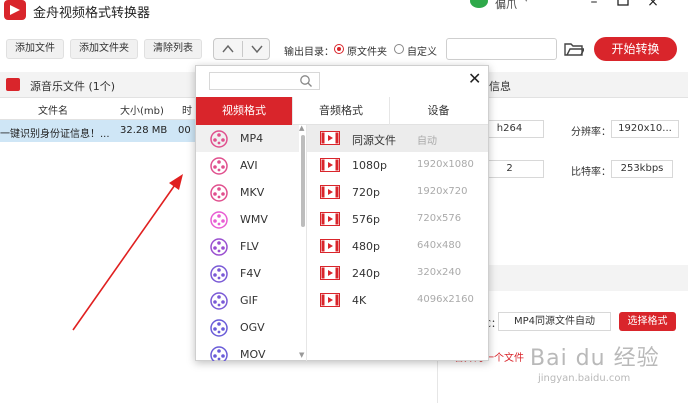 The image size is (688, 403). What do you see at coordinates (13, 84) in the screenshot?
I see `video-icon` at bounding box center [13, 84].